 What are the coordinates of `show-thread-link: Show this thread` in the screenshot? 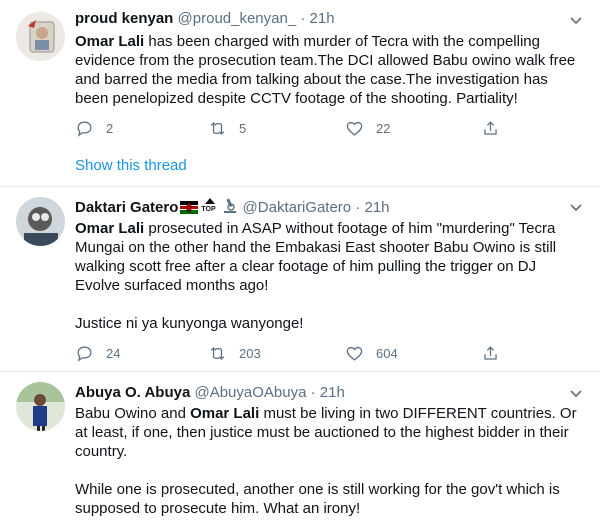 It's located at (131, 165).